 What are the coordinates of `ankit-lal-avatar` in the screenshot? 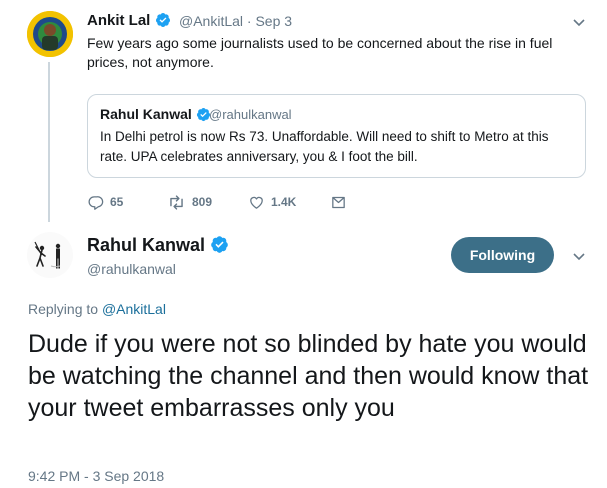 It's located at (50, 34).